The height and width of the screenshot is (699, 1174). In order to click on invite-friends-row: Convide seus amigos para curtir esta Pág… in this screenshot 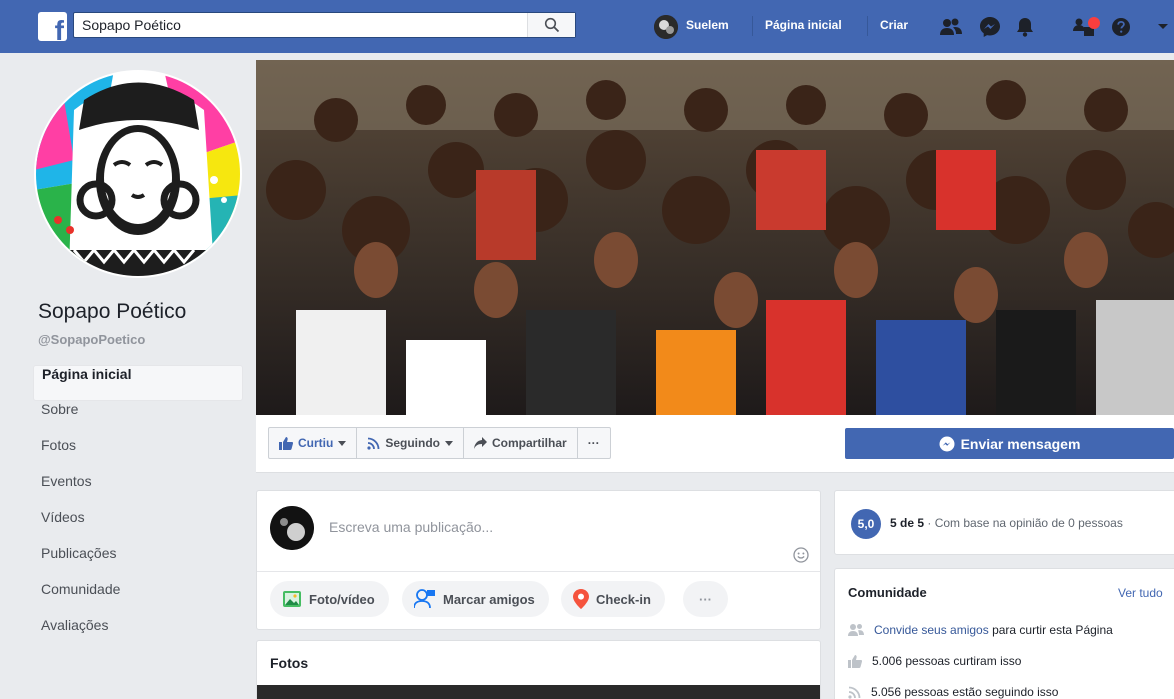, I will do `click(980, 630)`.